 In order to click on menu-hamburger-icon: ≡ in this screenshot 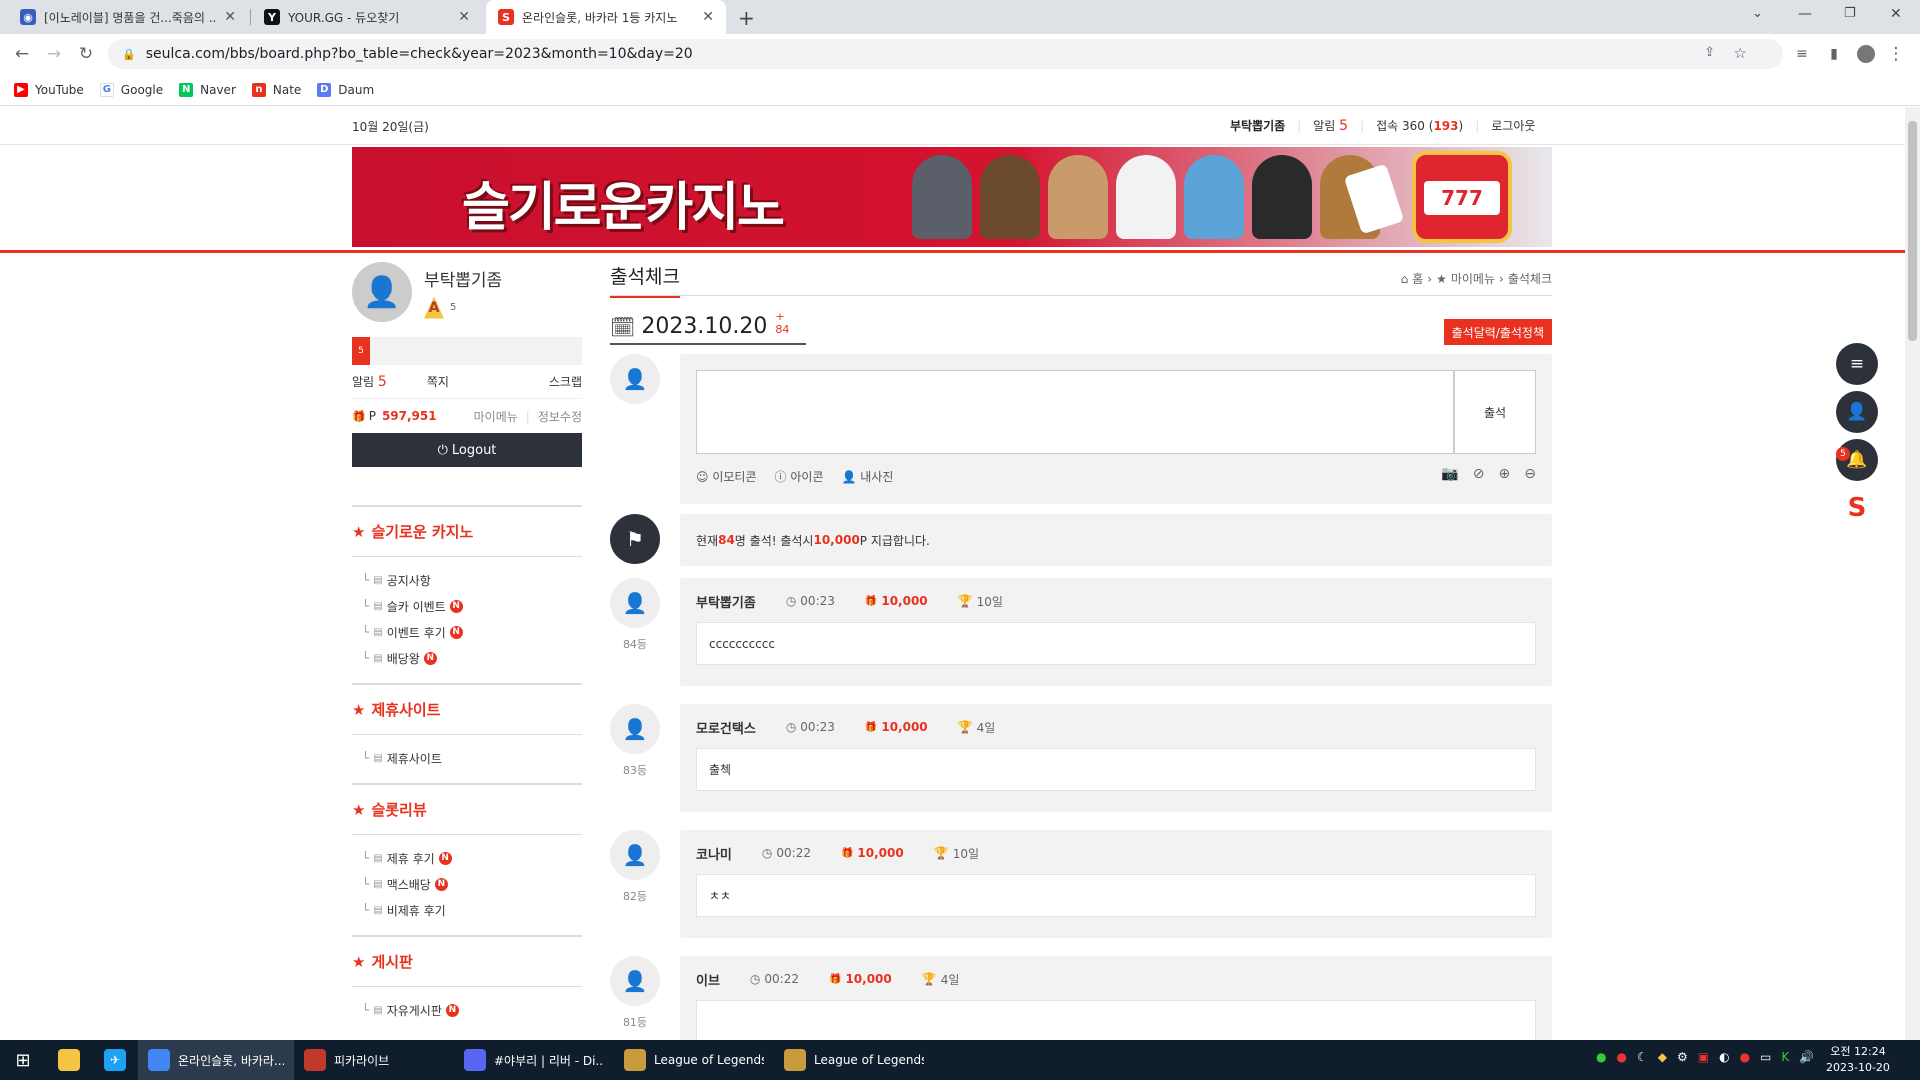, I will do `click(1857, 364)`.